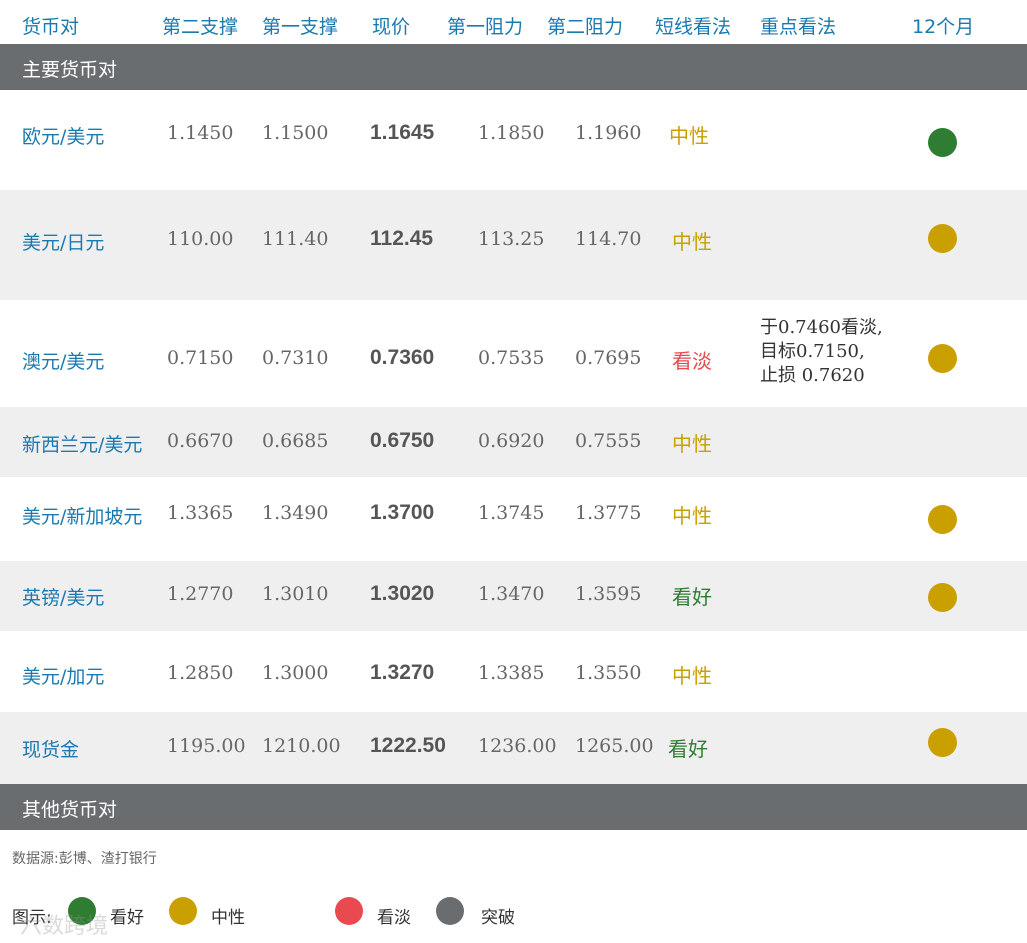 This screenshot has width=1027, height=943. Describe the element at coordinates (511, 239) in the screenshot. I see `resistance-level: 113.25` at that location.